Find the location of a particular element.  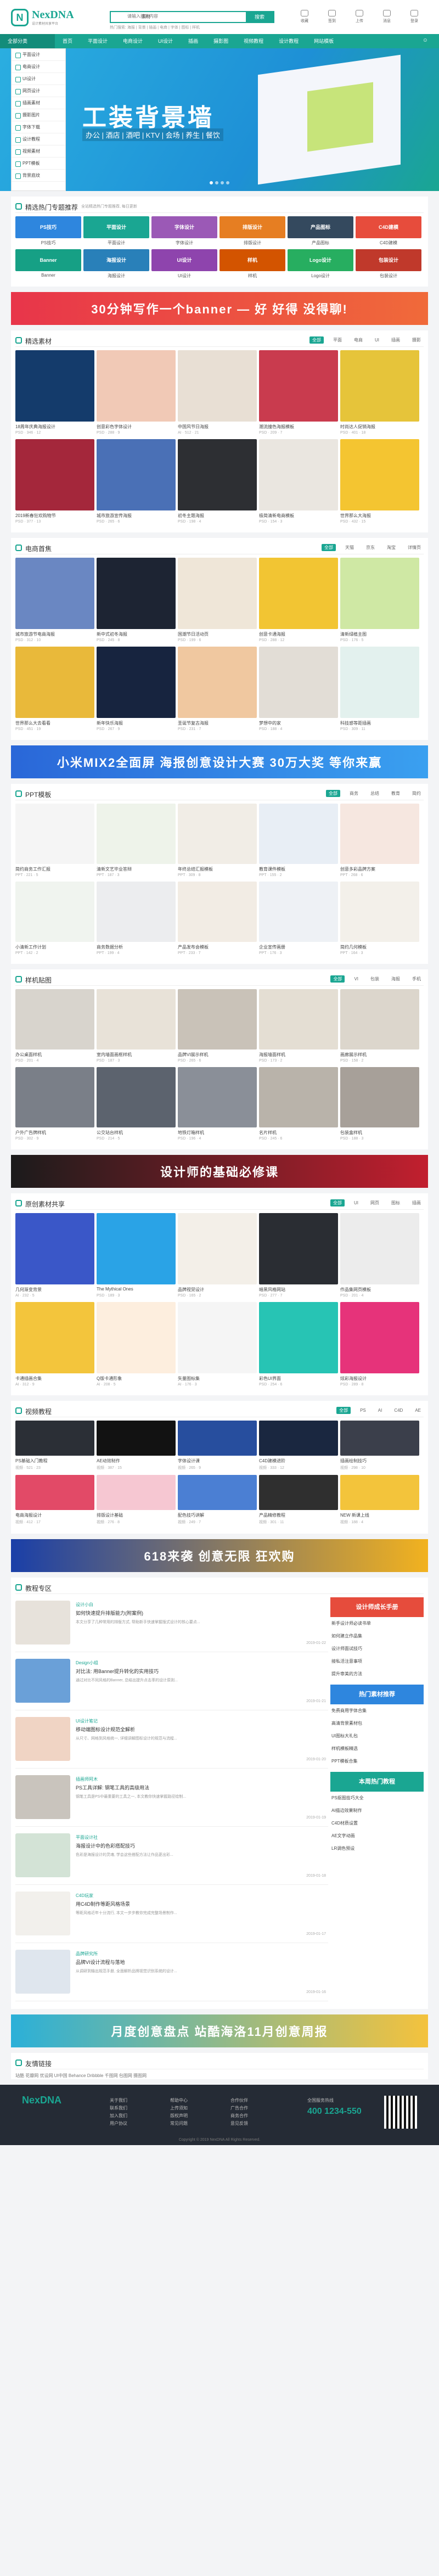

dropdown-item: 平面设计 is located at coordinates (38, 55).